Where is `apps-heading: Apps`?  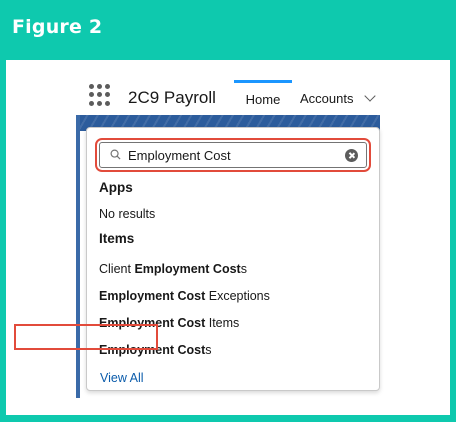 apps-heading: Apps is located at coordinates (116, 187).